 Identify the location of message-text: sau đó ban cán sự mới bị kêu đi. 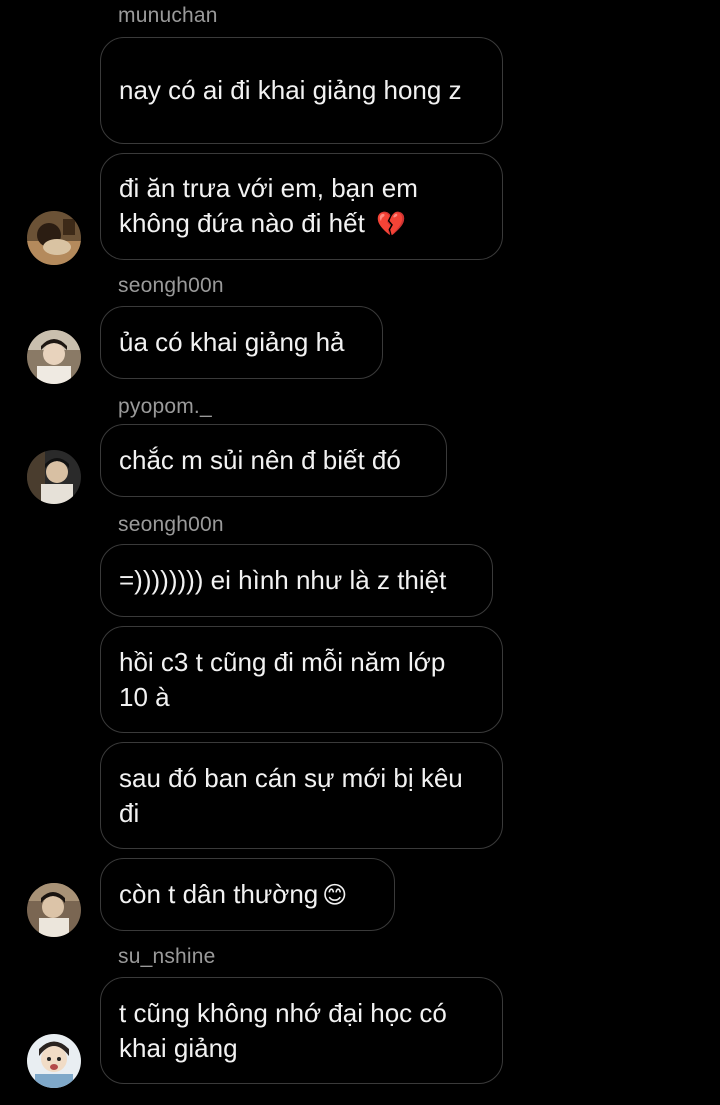
(291, 795).